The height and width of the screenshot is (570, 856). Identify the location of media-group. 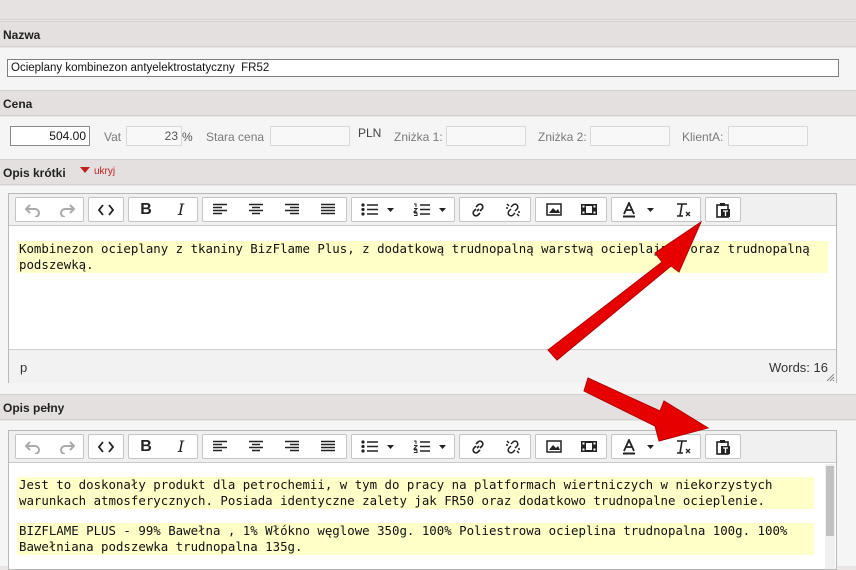
(571, 446).